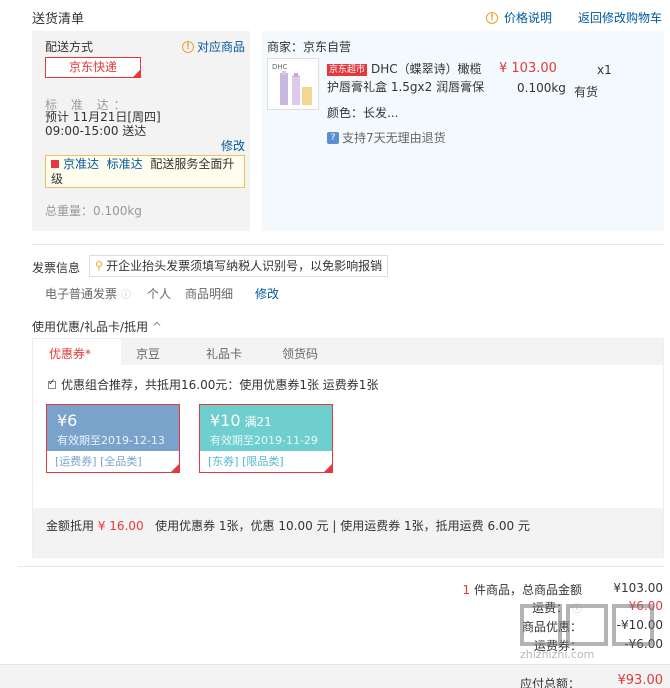  I want to click on merchant-label: 商家：京东自营, so click(309, 47).